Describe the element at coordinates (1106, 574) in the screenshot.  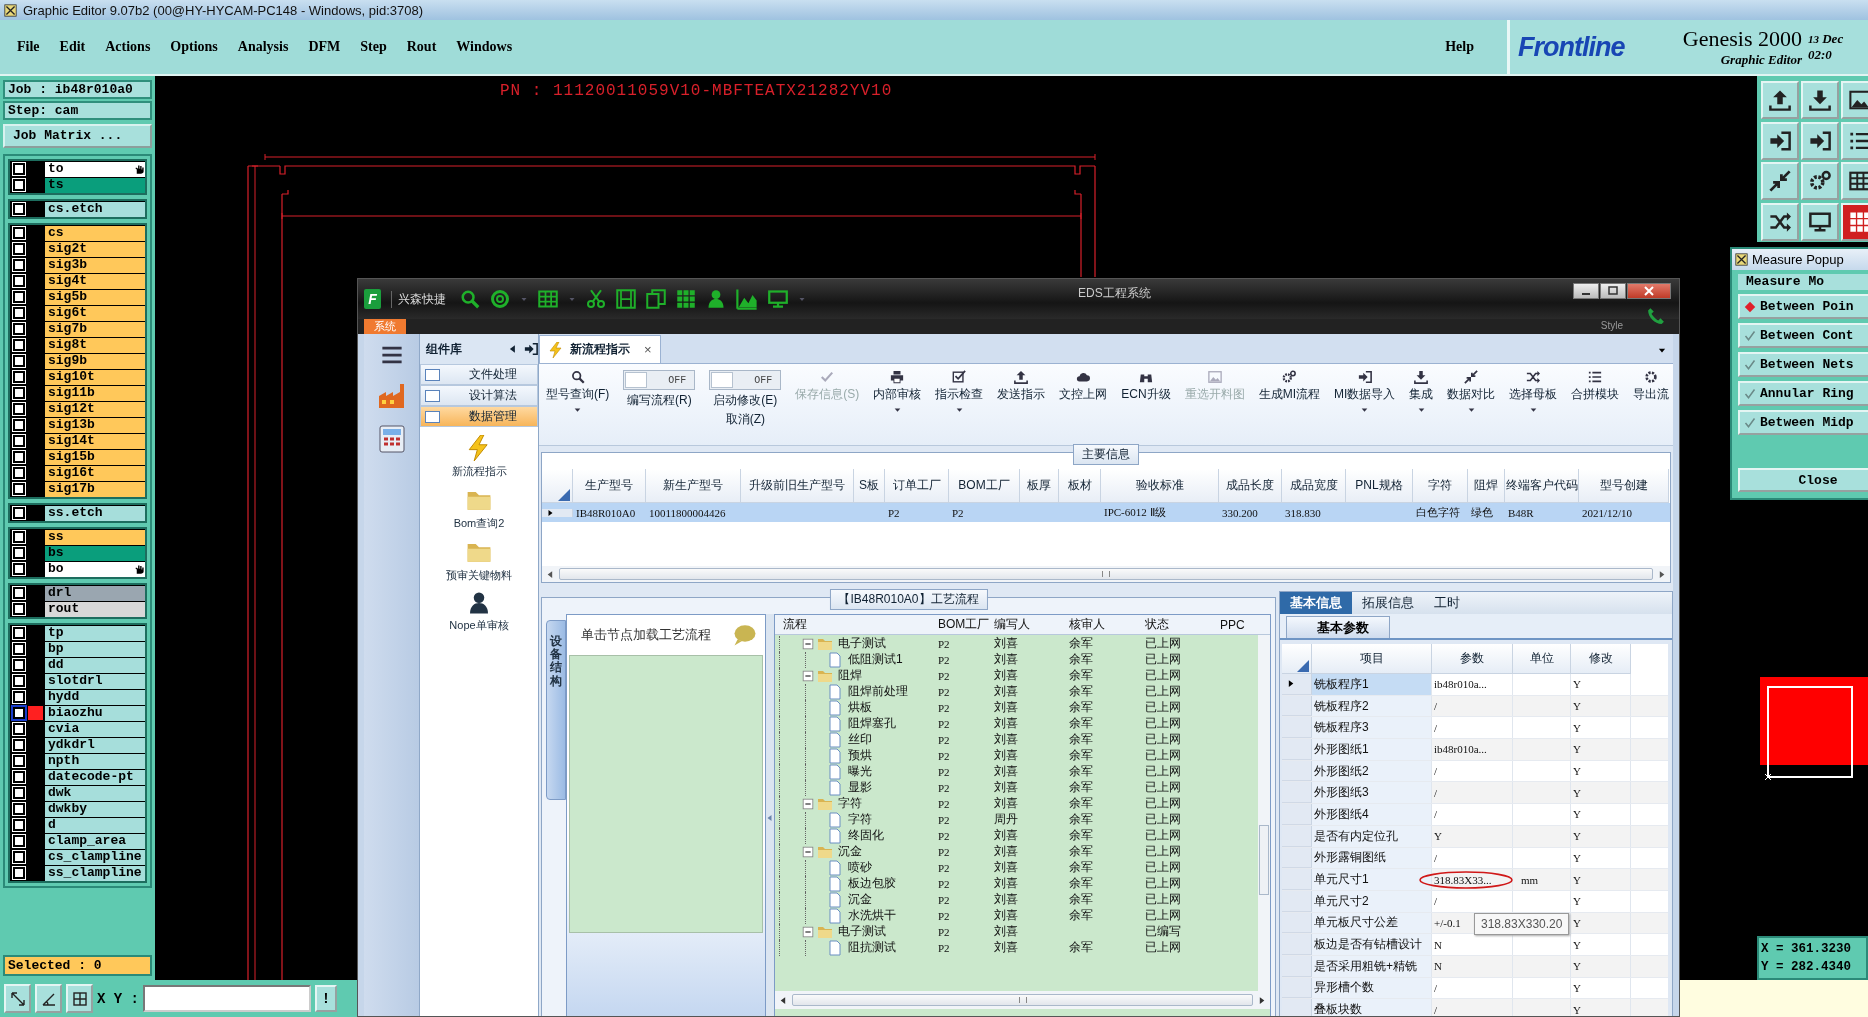
I see `scrollbar-thumb` at that location.